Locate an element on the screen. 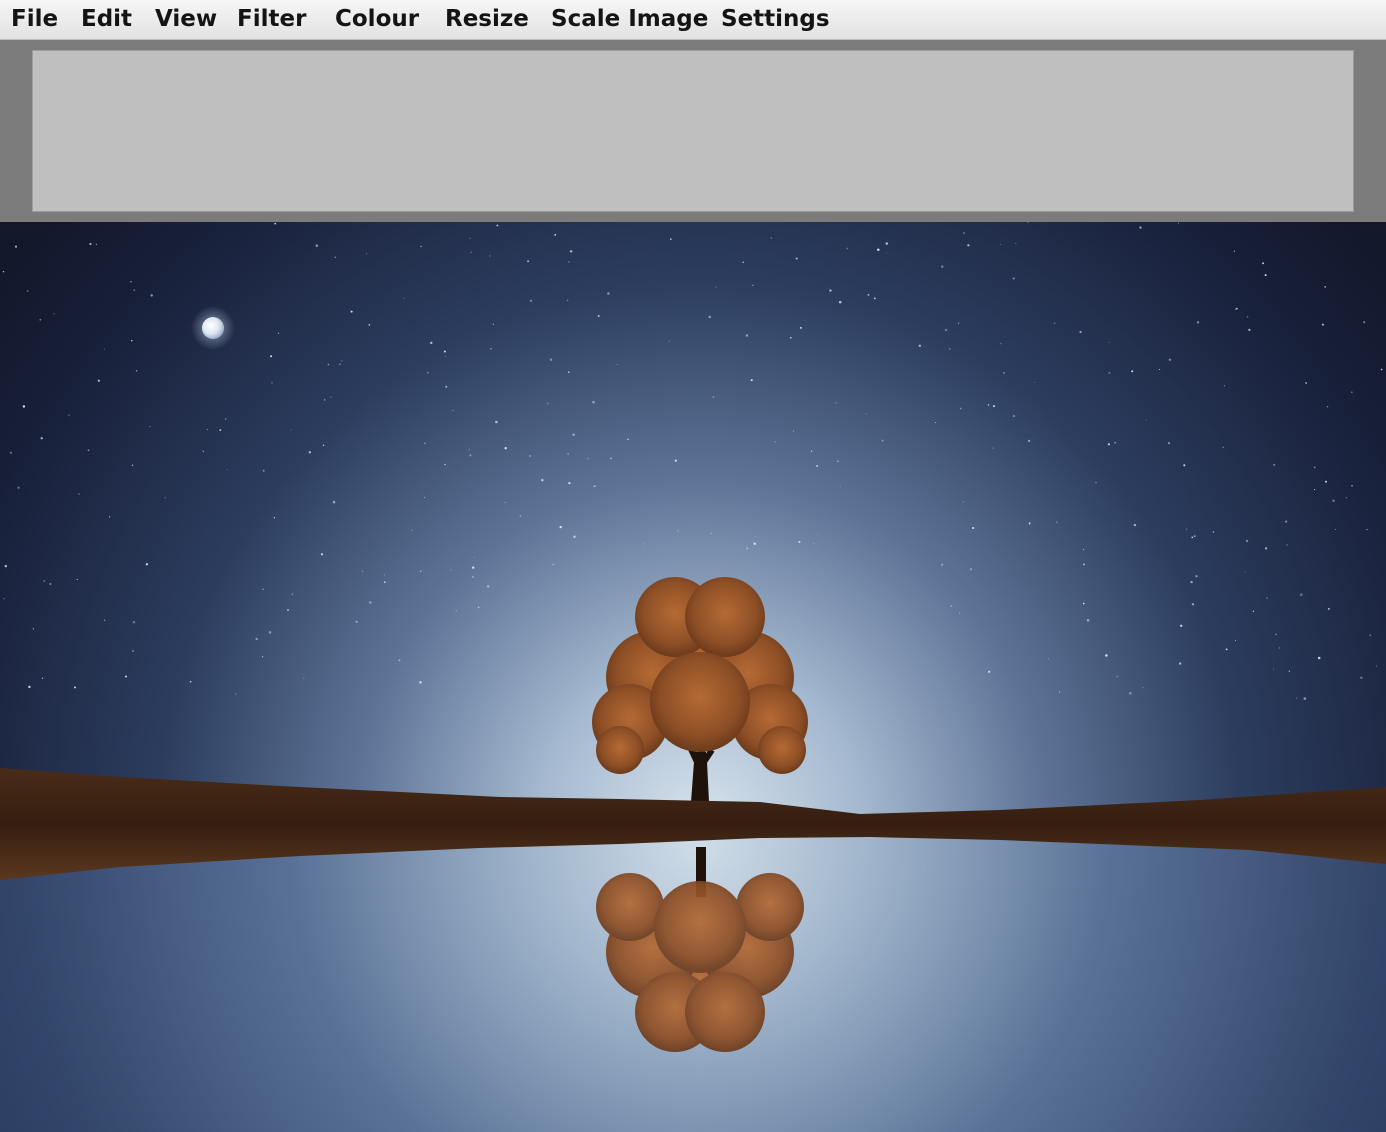 The image size is (1386, 1132). menu-edit: Edit is located at coordinates (106, 19).